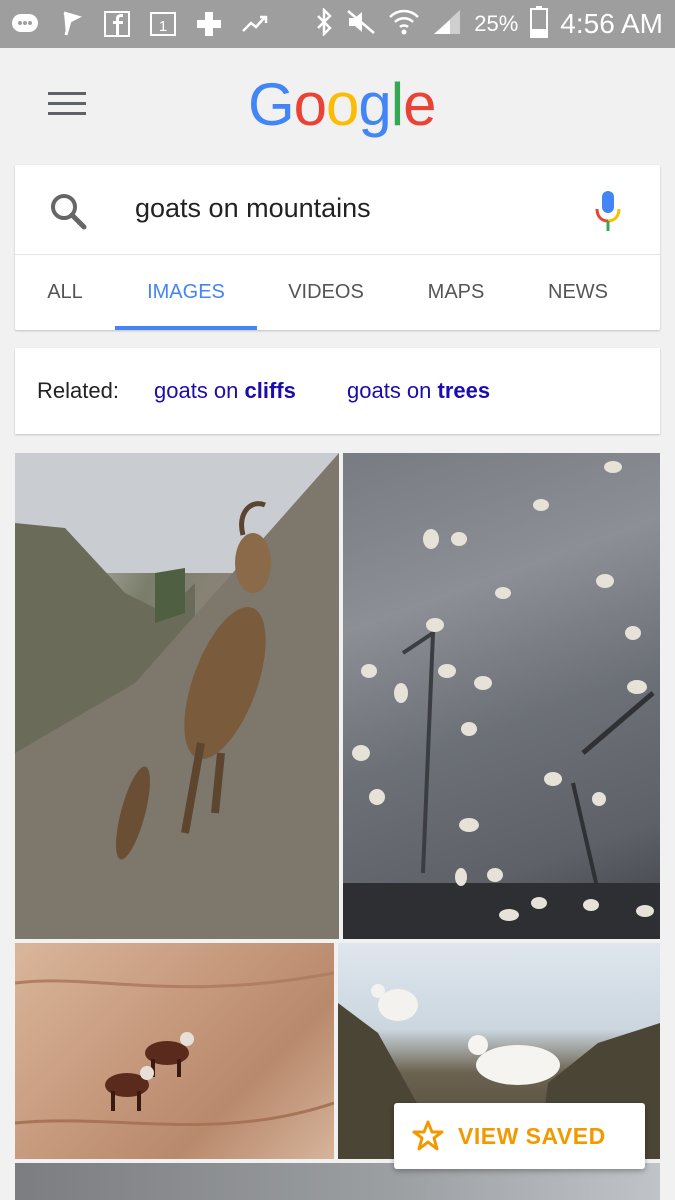 The image size is (675, 1200). Describe the element at coordinates (337, 391) in the screenshot. I see `related-searches: Related: goats on cliffs goats on trees` at that location.